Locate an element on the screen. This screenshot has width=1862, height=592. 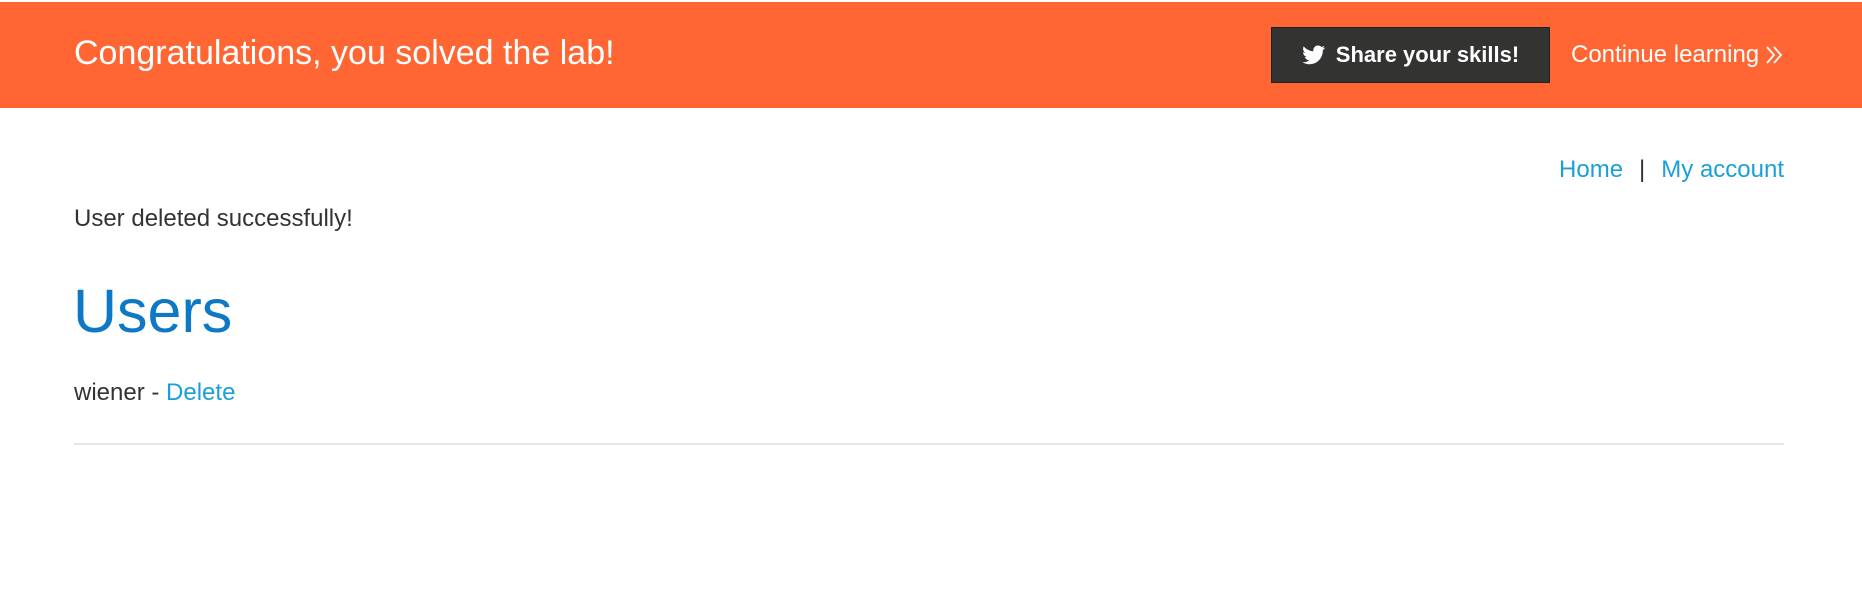
my-account-link: My account is located at coordinates (1722, 170).